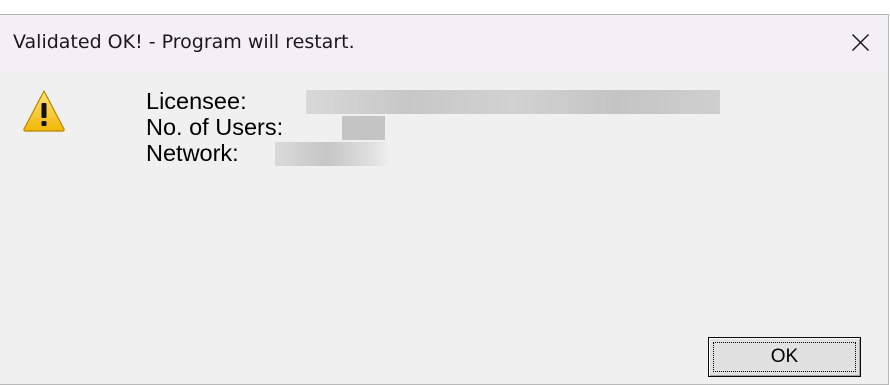 The image size is (890, 385). I want to click on ok-button-label: OK, so click(784, 356).